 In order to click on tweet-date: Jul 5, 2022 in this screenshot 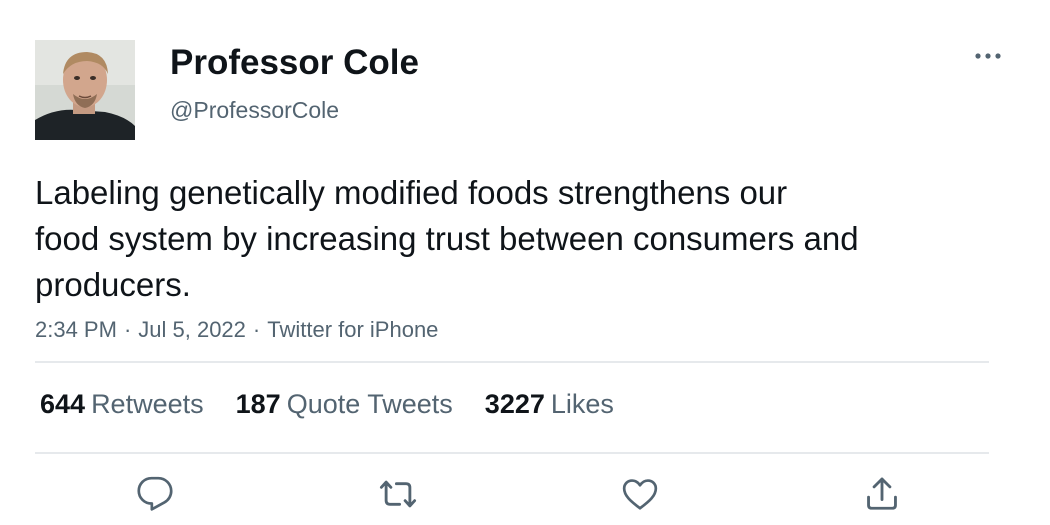, I will do `click(192, 329)`.